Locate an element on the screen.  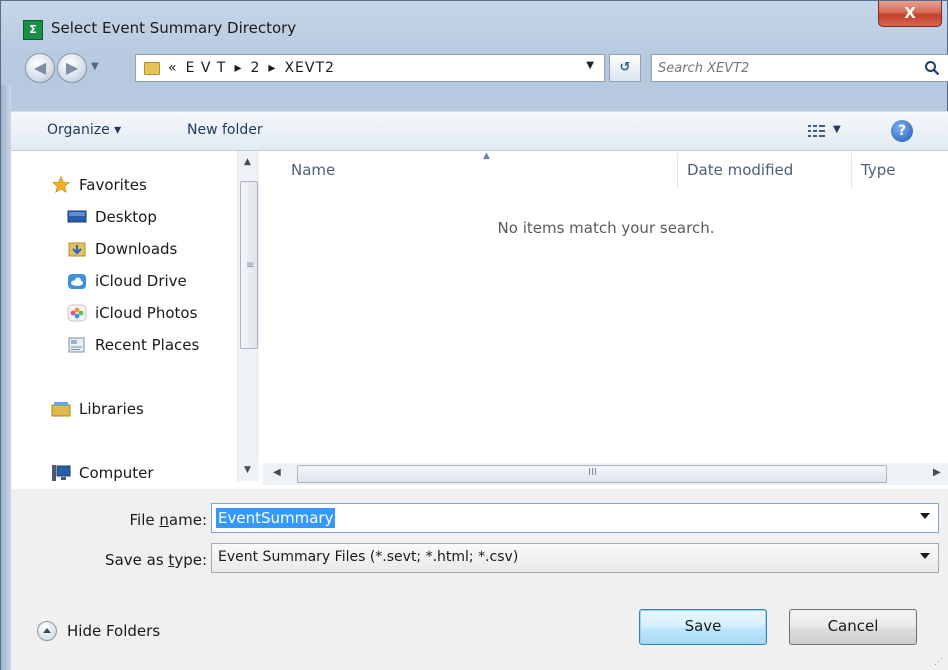
scrollbar-thumb: III is located at coordinates (592, 474).